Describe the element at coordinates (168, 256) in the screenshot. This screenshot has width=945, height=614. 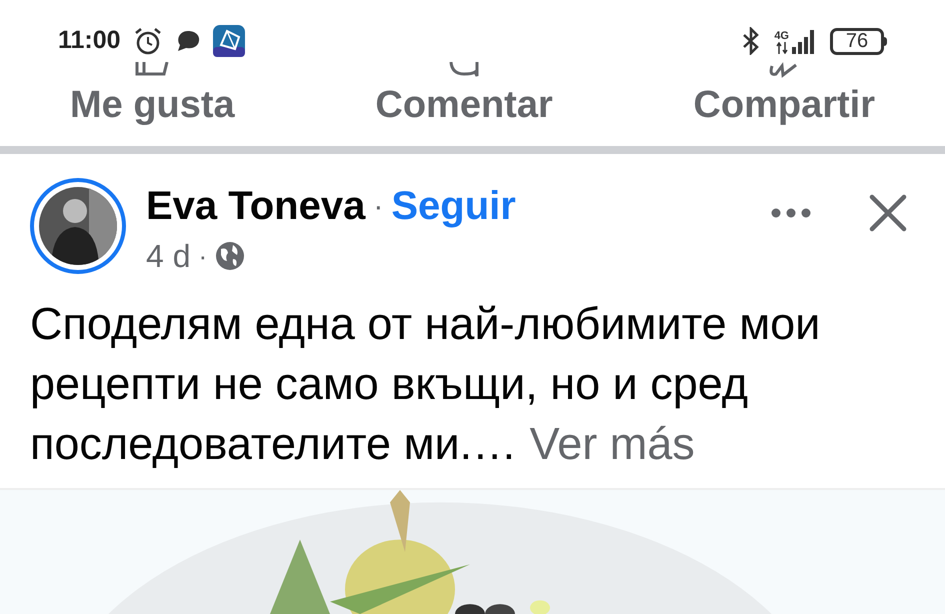
I see `post-time: 4 d` at that location.